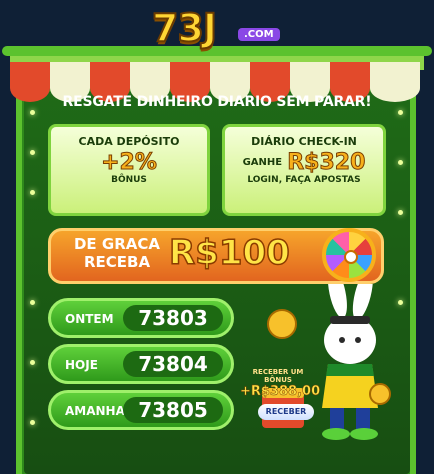  I want to click on receive-button: RECEBER, so click(286, 412).